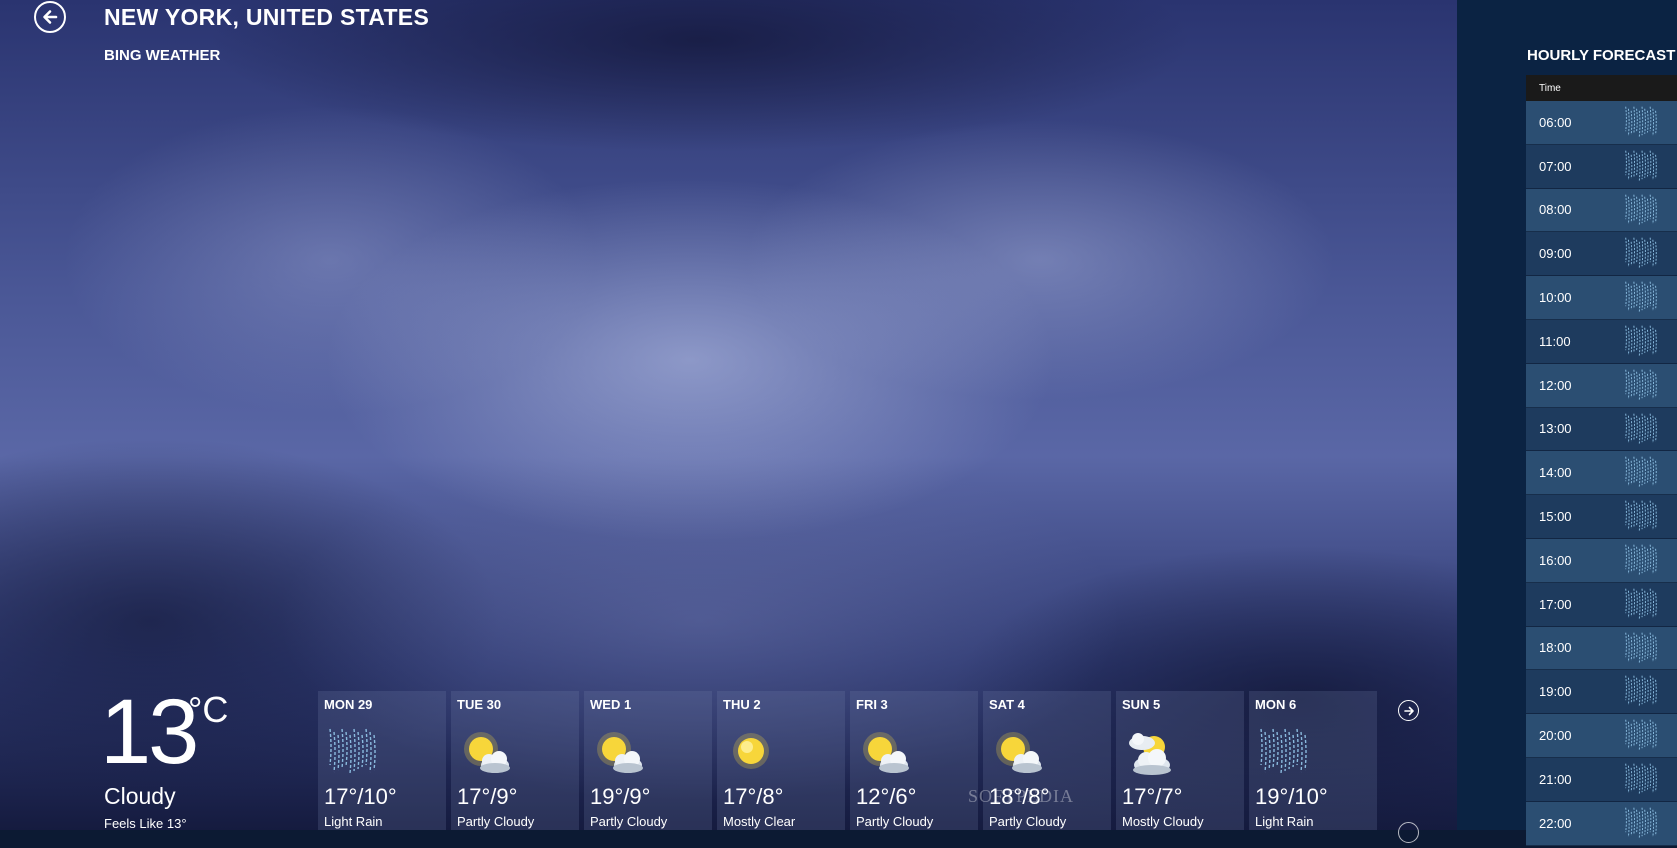 Image resolution: width=1677 pixels, height=848 pixels. Describe the element at coordinates (1601, 55) in the screenshot. I see `hourly-forecast-title: HOURLY FORECAST` at that location.